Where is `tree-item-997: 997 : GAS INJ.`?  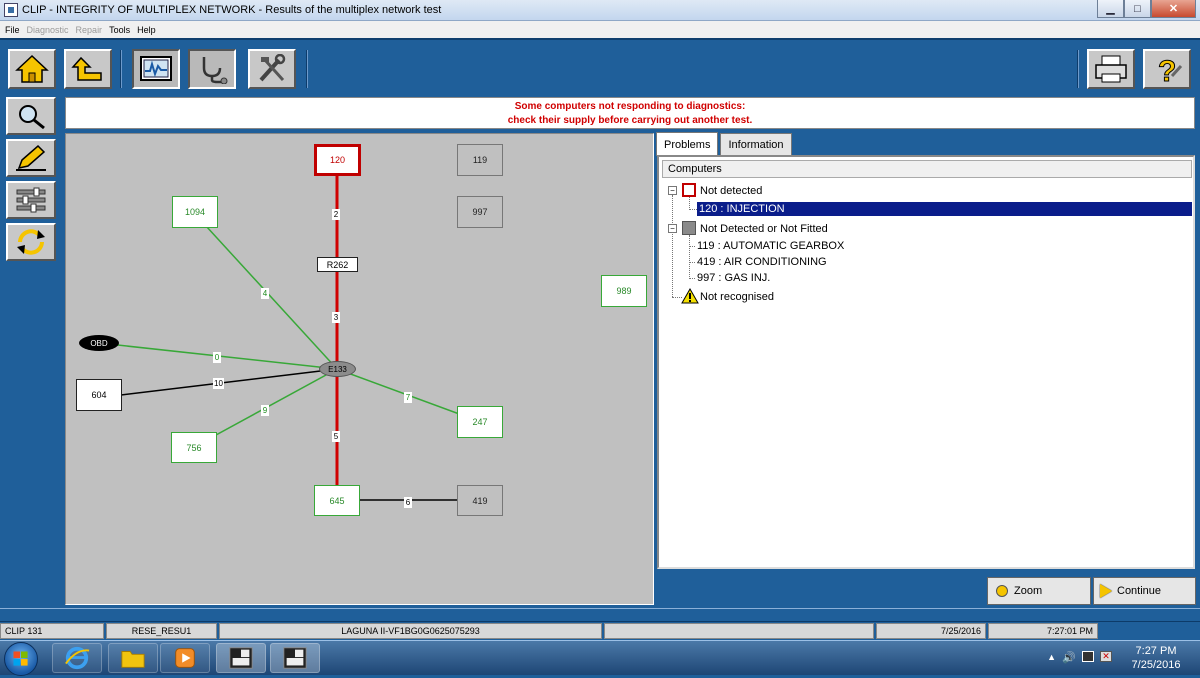
tree-item-997: 997 : GAS INJ. is located at coordinates (733, 278).